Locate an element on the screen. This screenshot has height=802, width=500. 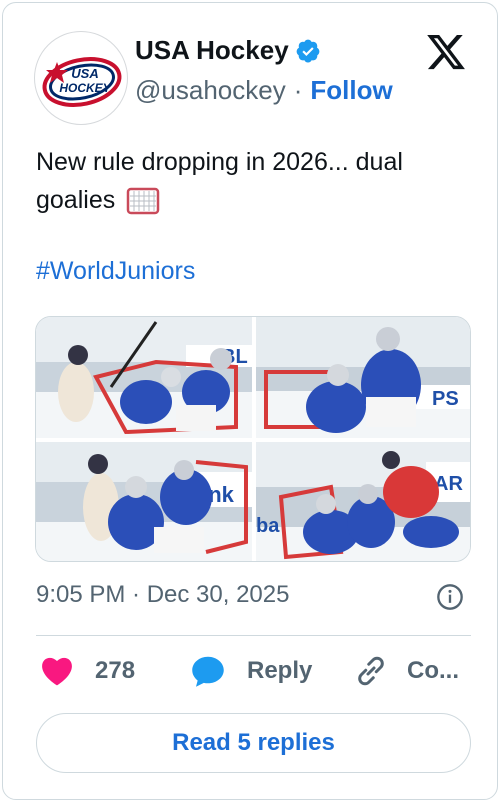
photo-3: ank is located at coordinates (144, 501).